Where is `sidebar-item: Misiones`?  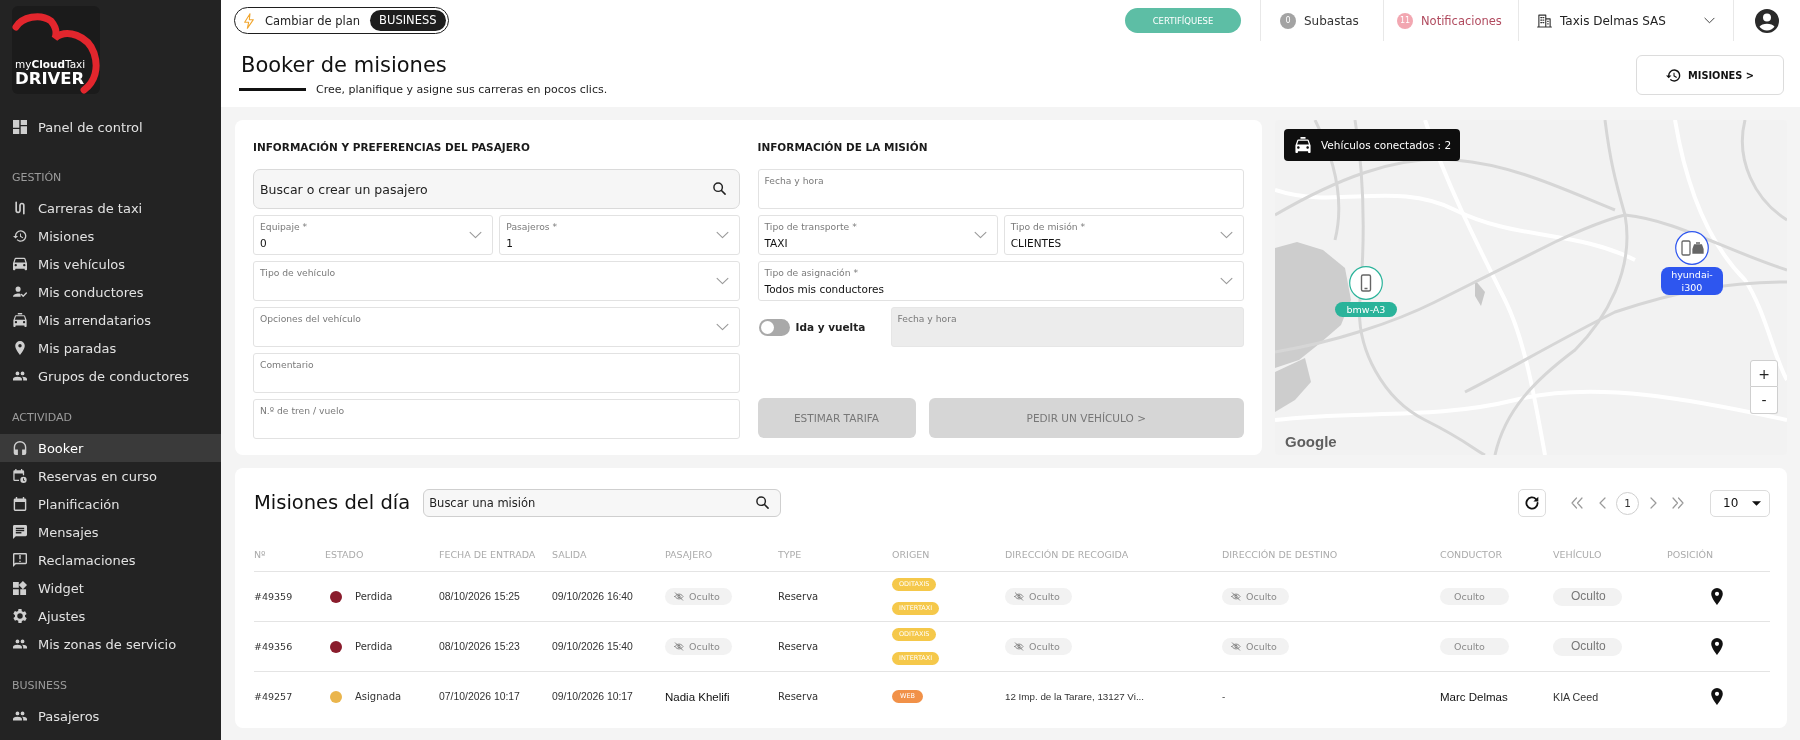 sidebar-item: Misiones is located at coordinates (110, 236).